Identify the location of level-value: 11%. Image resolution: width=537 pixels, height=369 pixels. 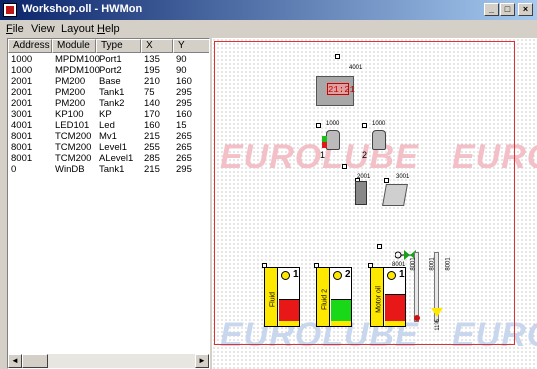
(437, 325).